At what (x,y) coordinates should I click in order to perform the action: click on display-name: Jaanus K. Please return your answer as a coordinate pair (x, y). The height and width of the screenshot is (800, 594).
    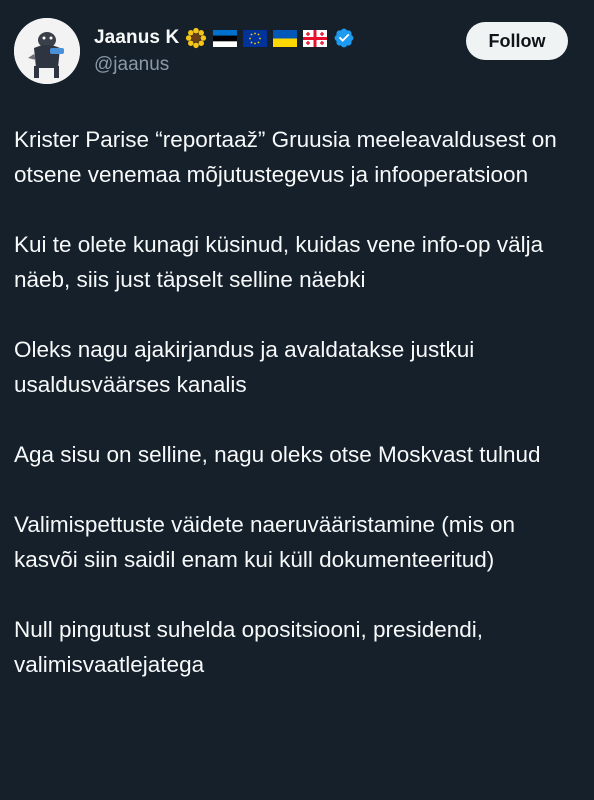
    Looking at the image, I should click on (136, 38).